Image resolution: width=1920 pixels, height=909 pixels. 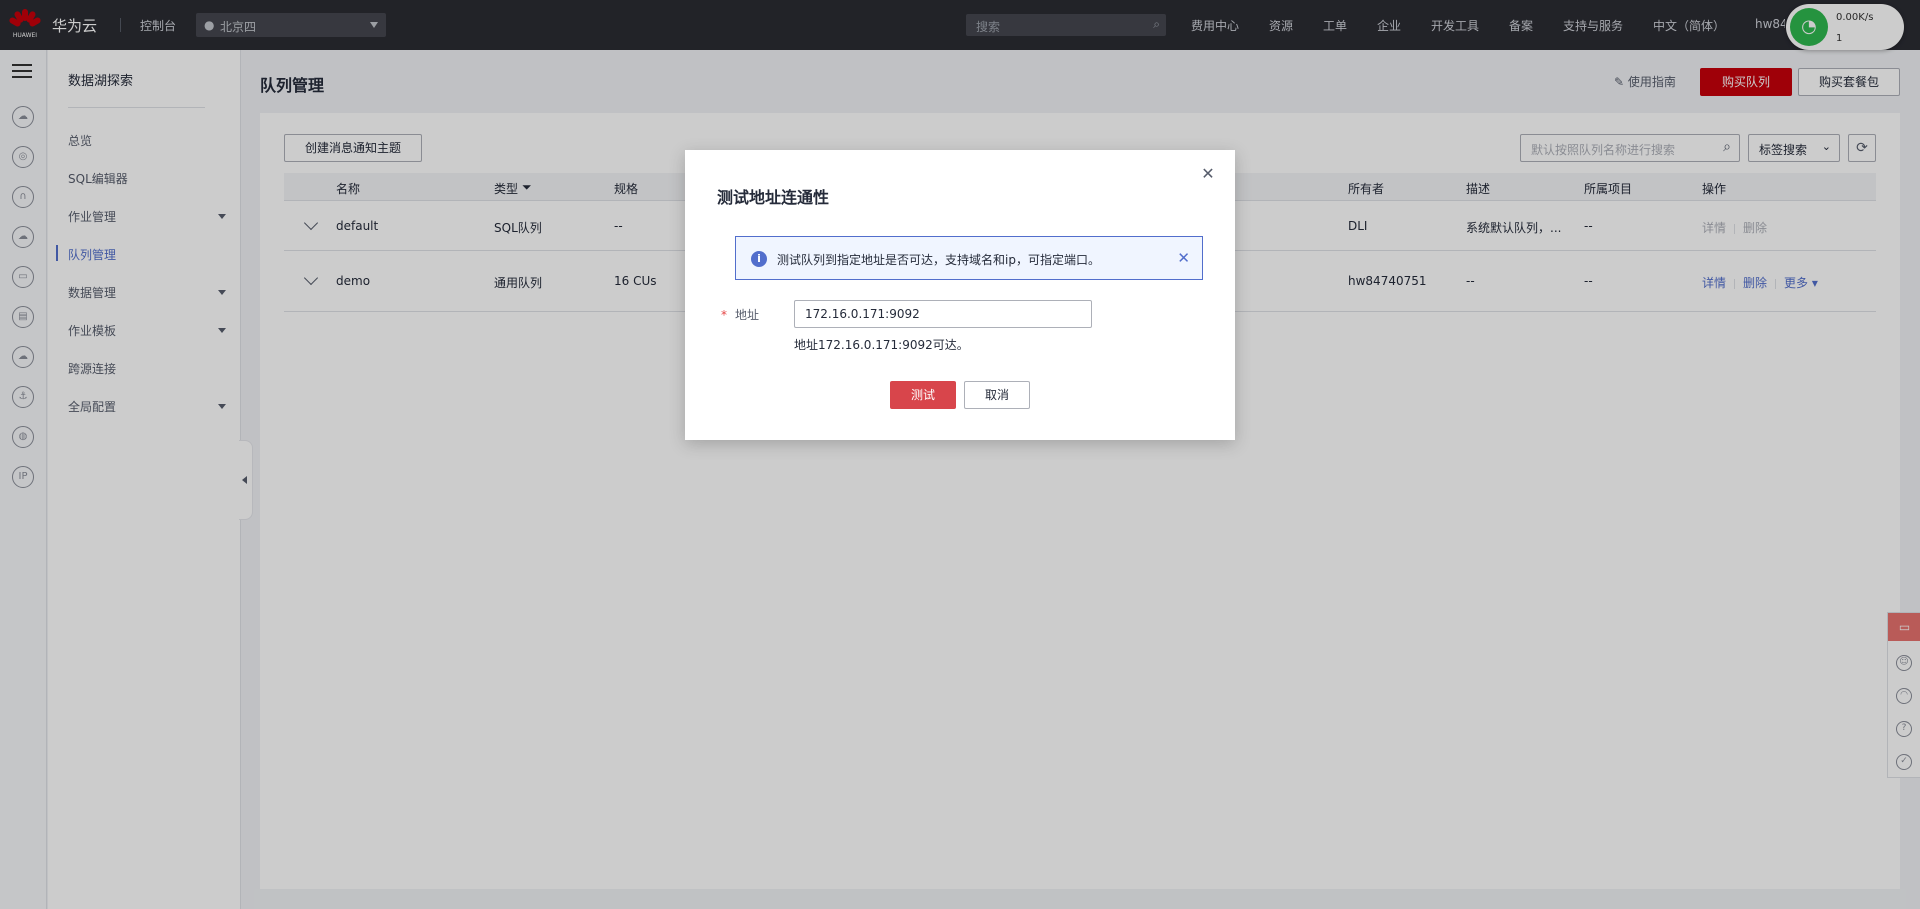 I want to click on address-input, so click(x=943, y=314).